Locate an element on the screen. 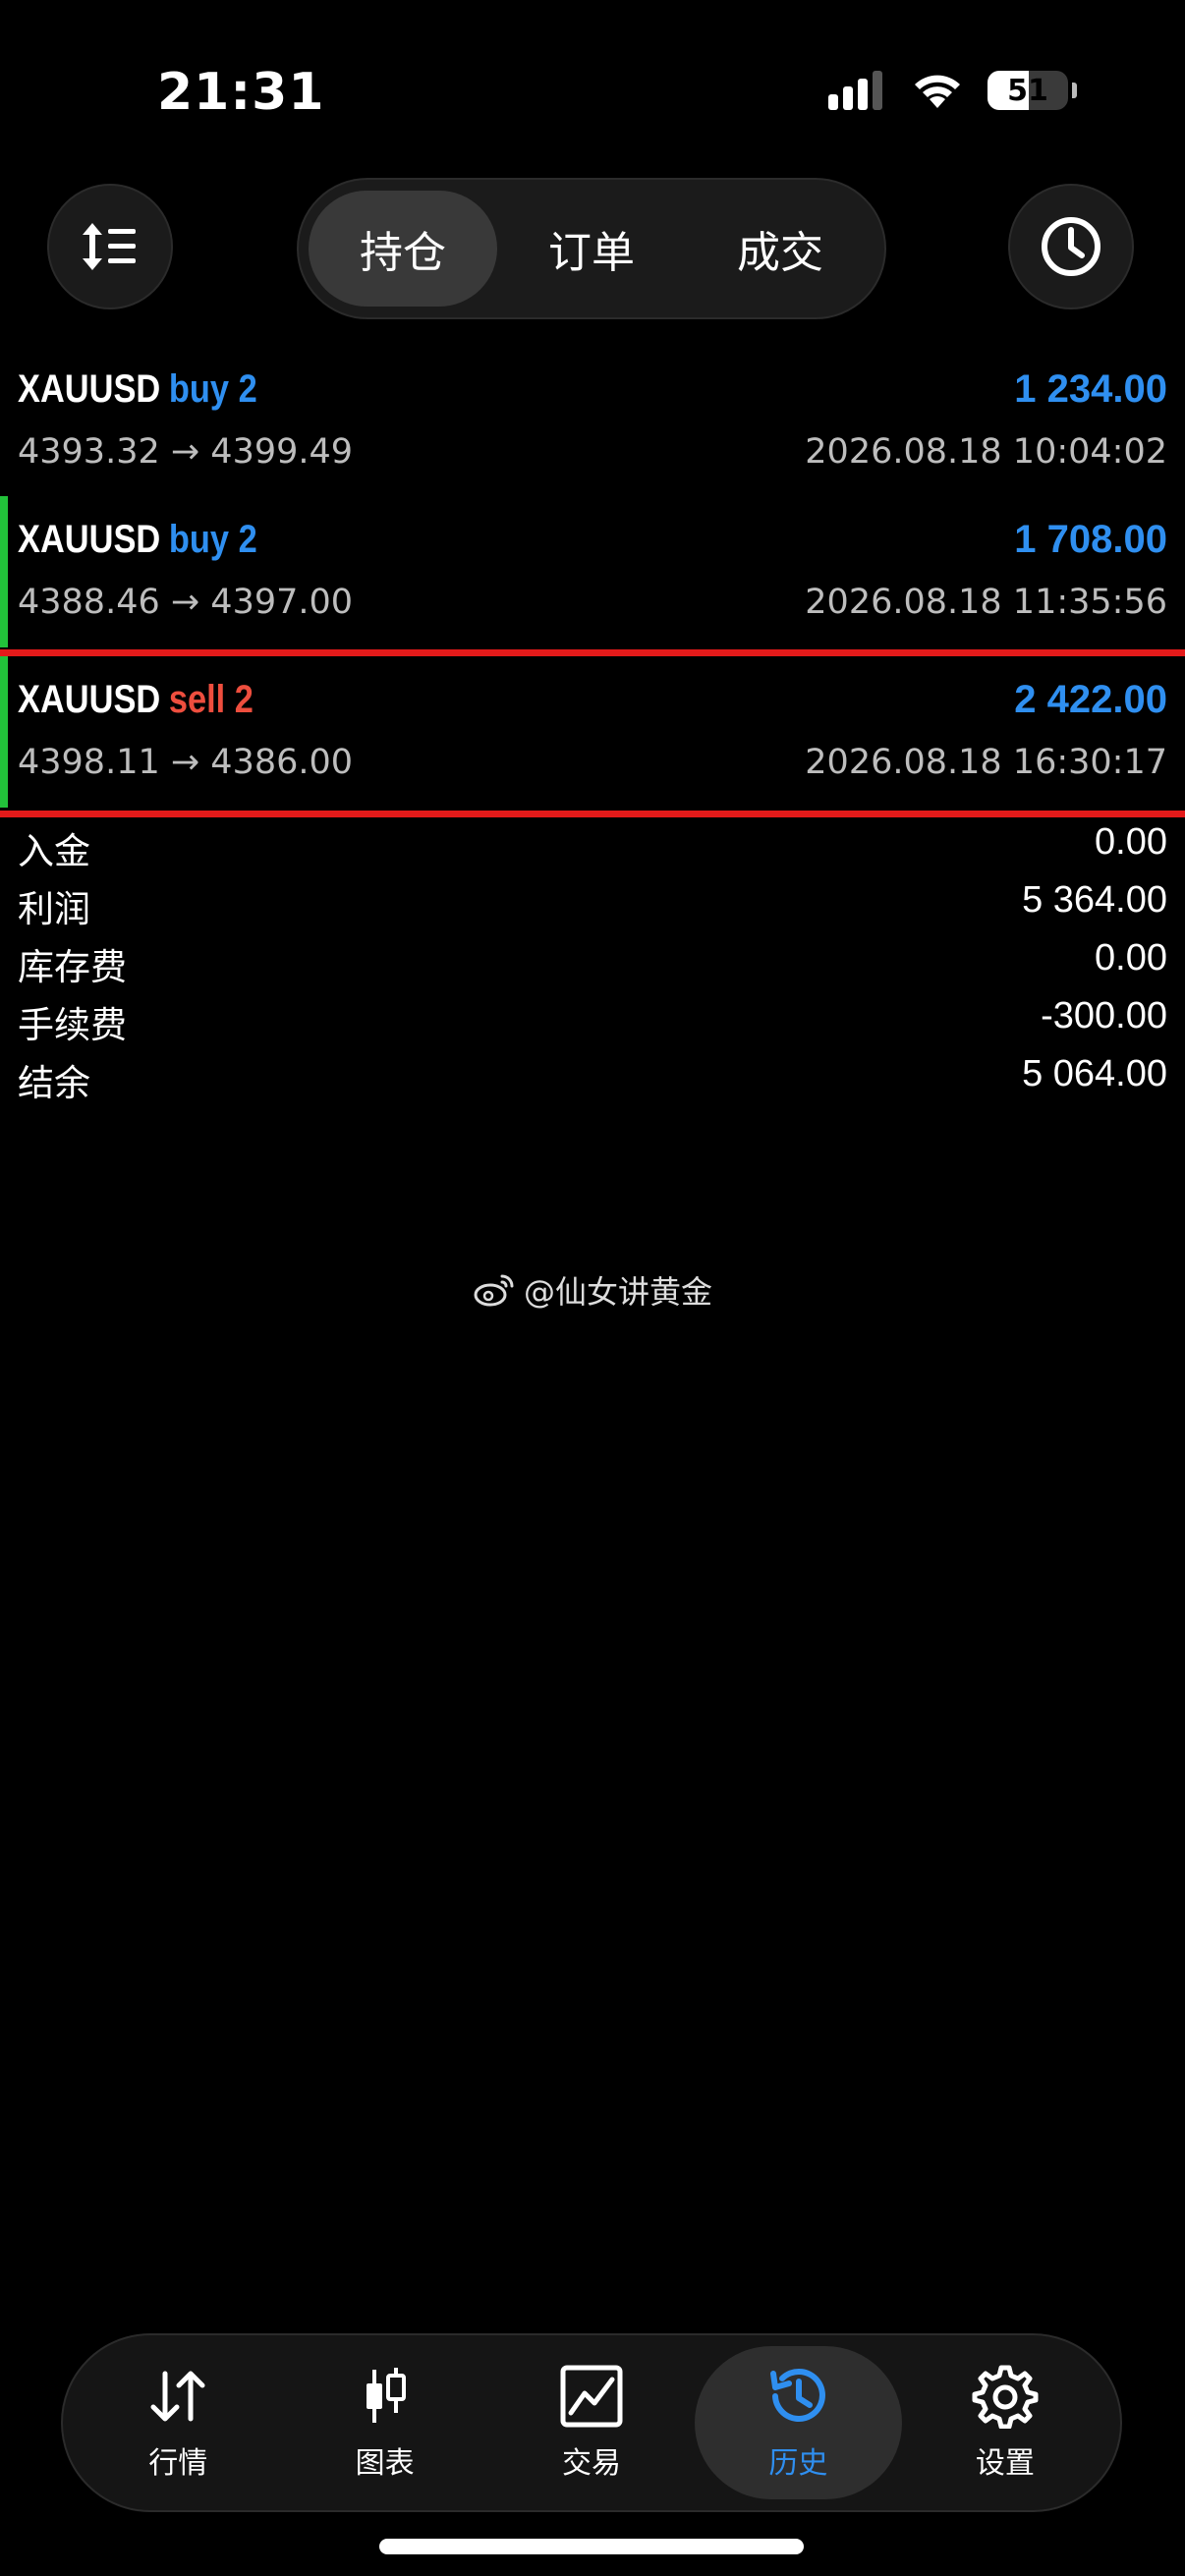 Image resolution: width=1185 pixels, height=2576 pixels. time-period-button is located at coordinates (1071, 246).